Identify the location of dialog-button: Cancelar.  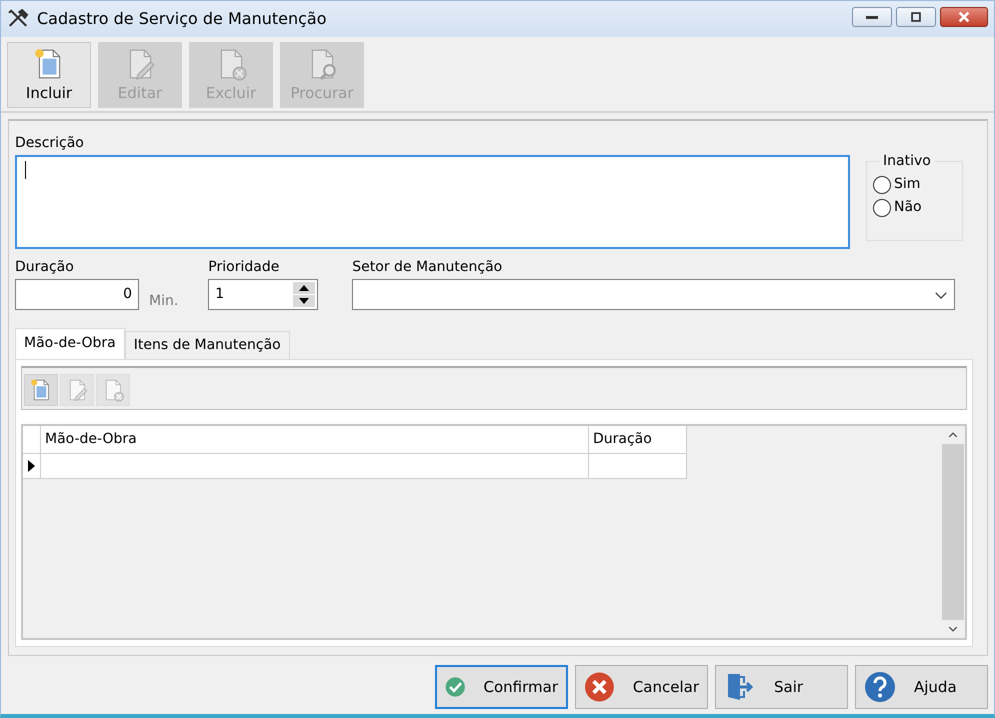
(641, 687).